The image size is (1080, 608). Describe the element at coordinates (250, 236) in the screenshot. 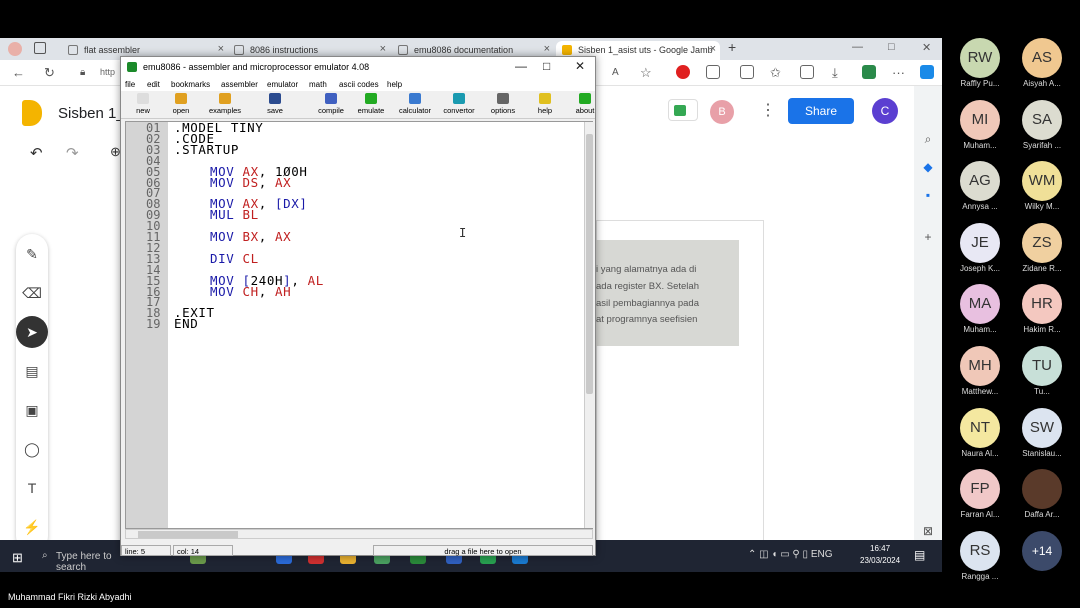

I see `code-line: MOV BX, AX` at that location.